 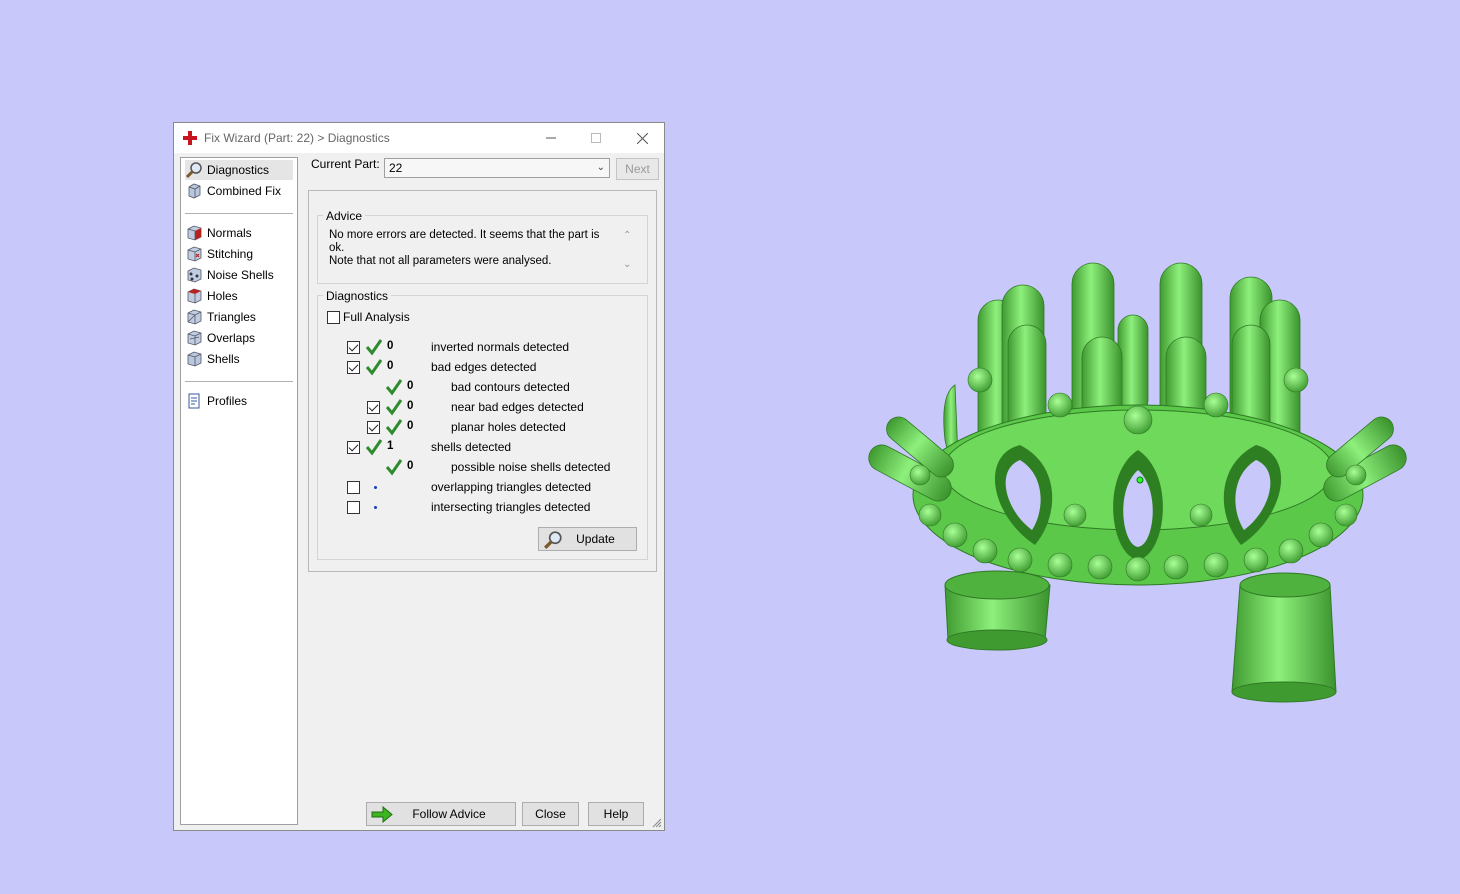 I want to click on cube-overlap-icon, so click(x=194, y=338).